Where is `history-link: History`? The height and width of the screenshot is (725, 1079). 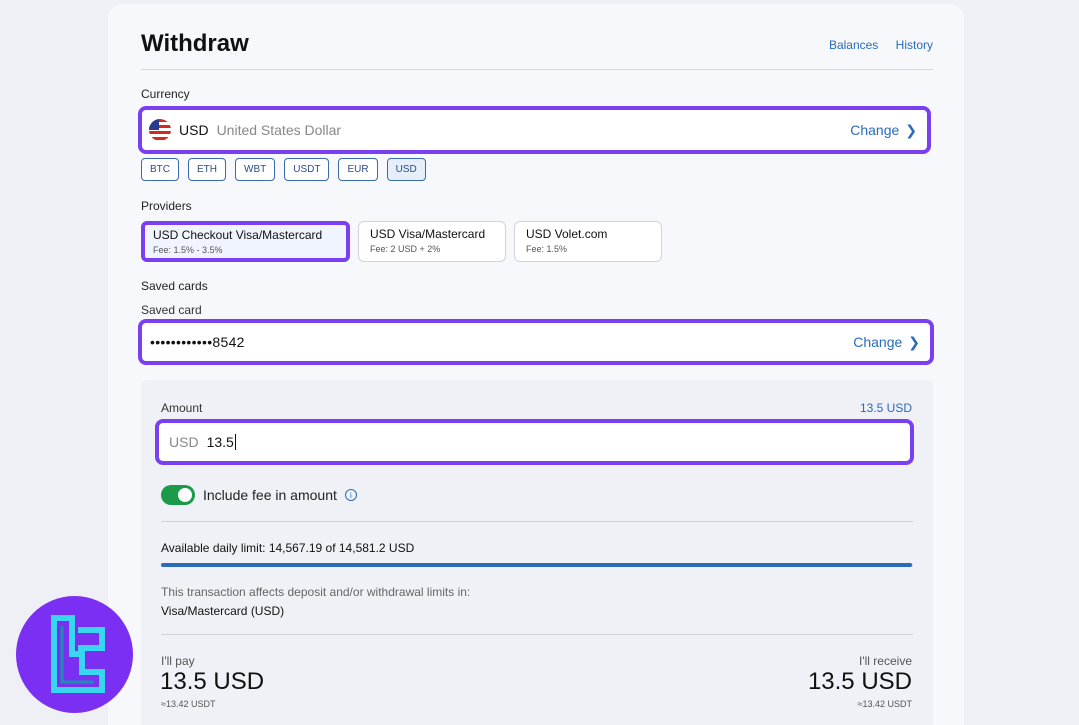 history-link: History is located at coordinates (914, 45).